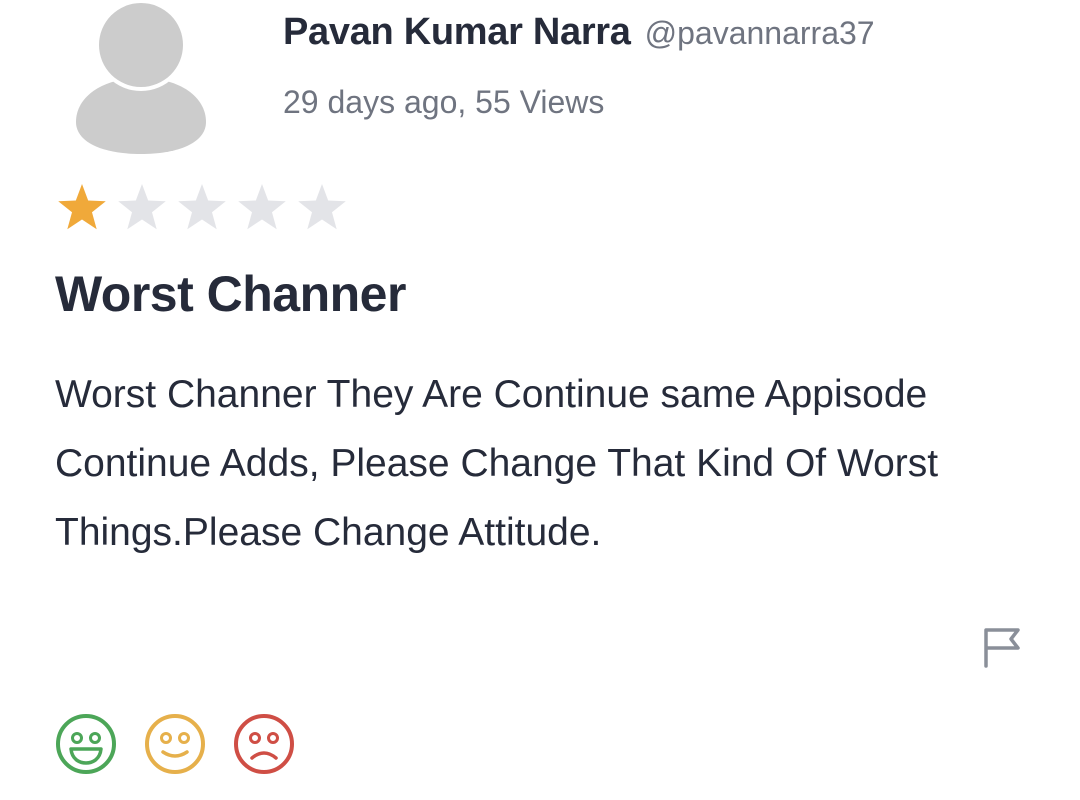  I want to click on star-filled-icon, so click(82, 207).